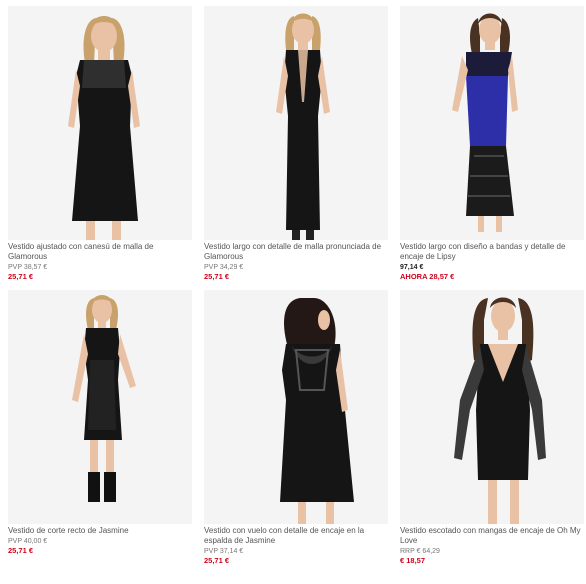  Describe the element at coordinates (28, 541) in the screenshot. I see `original-price: PVP 40,00 €` at that location.